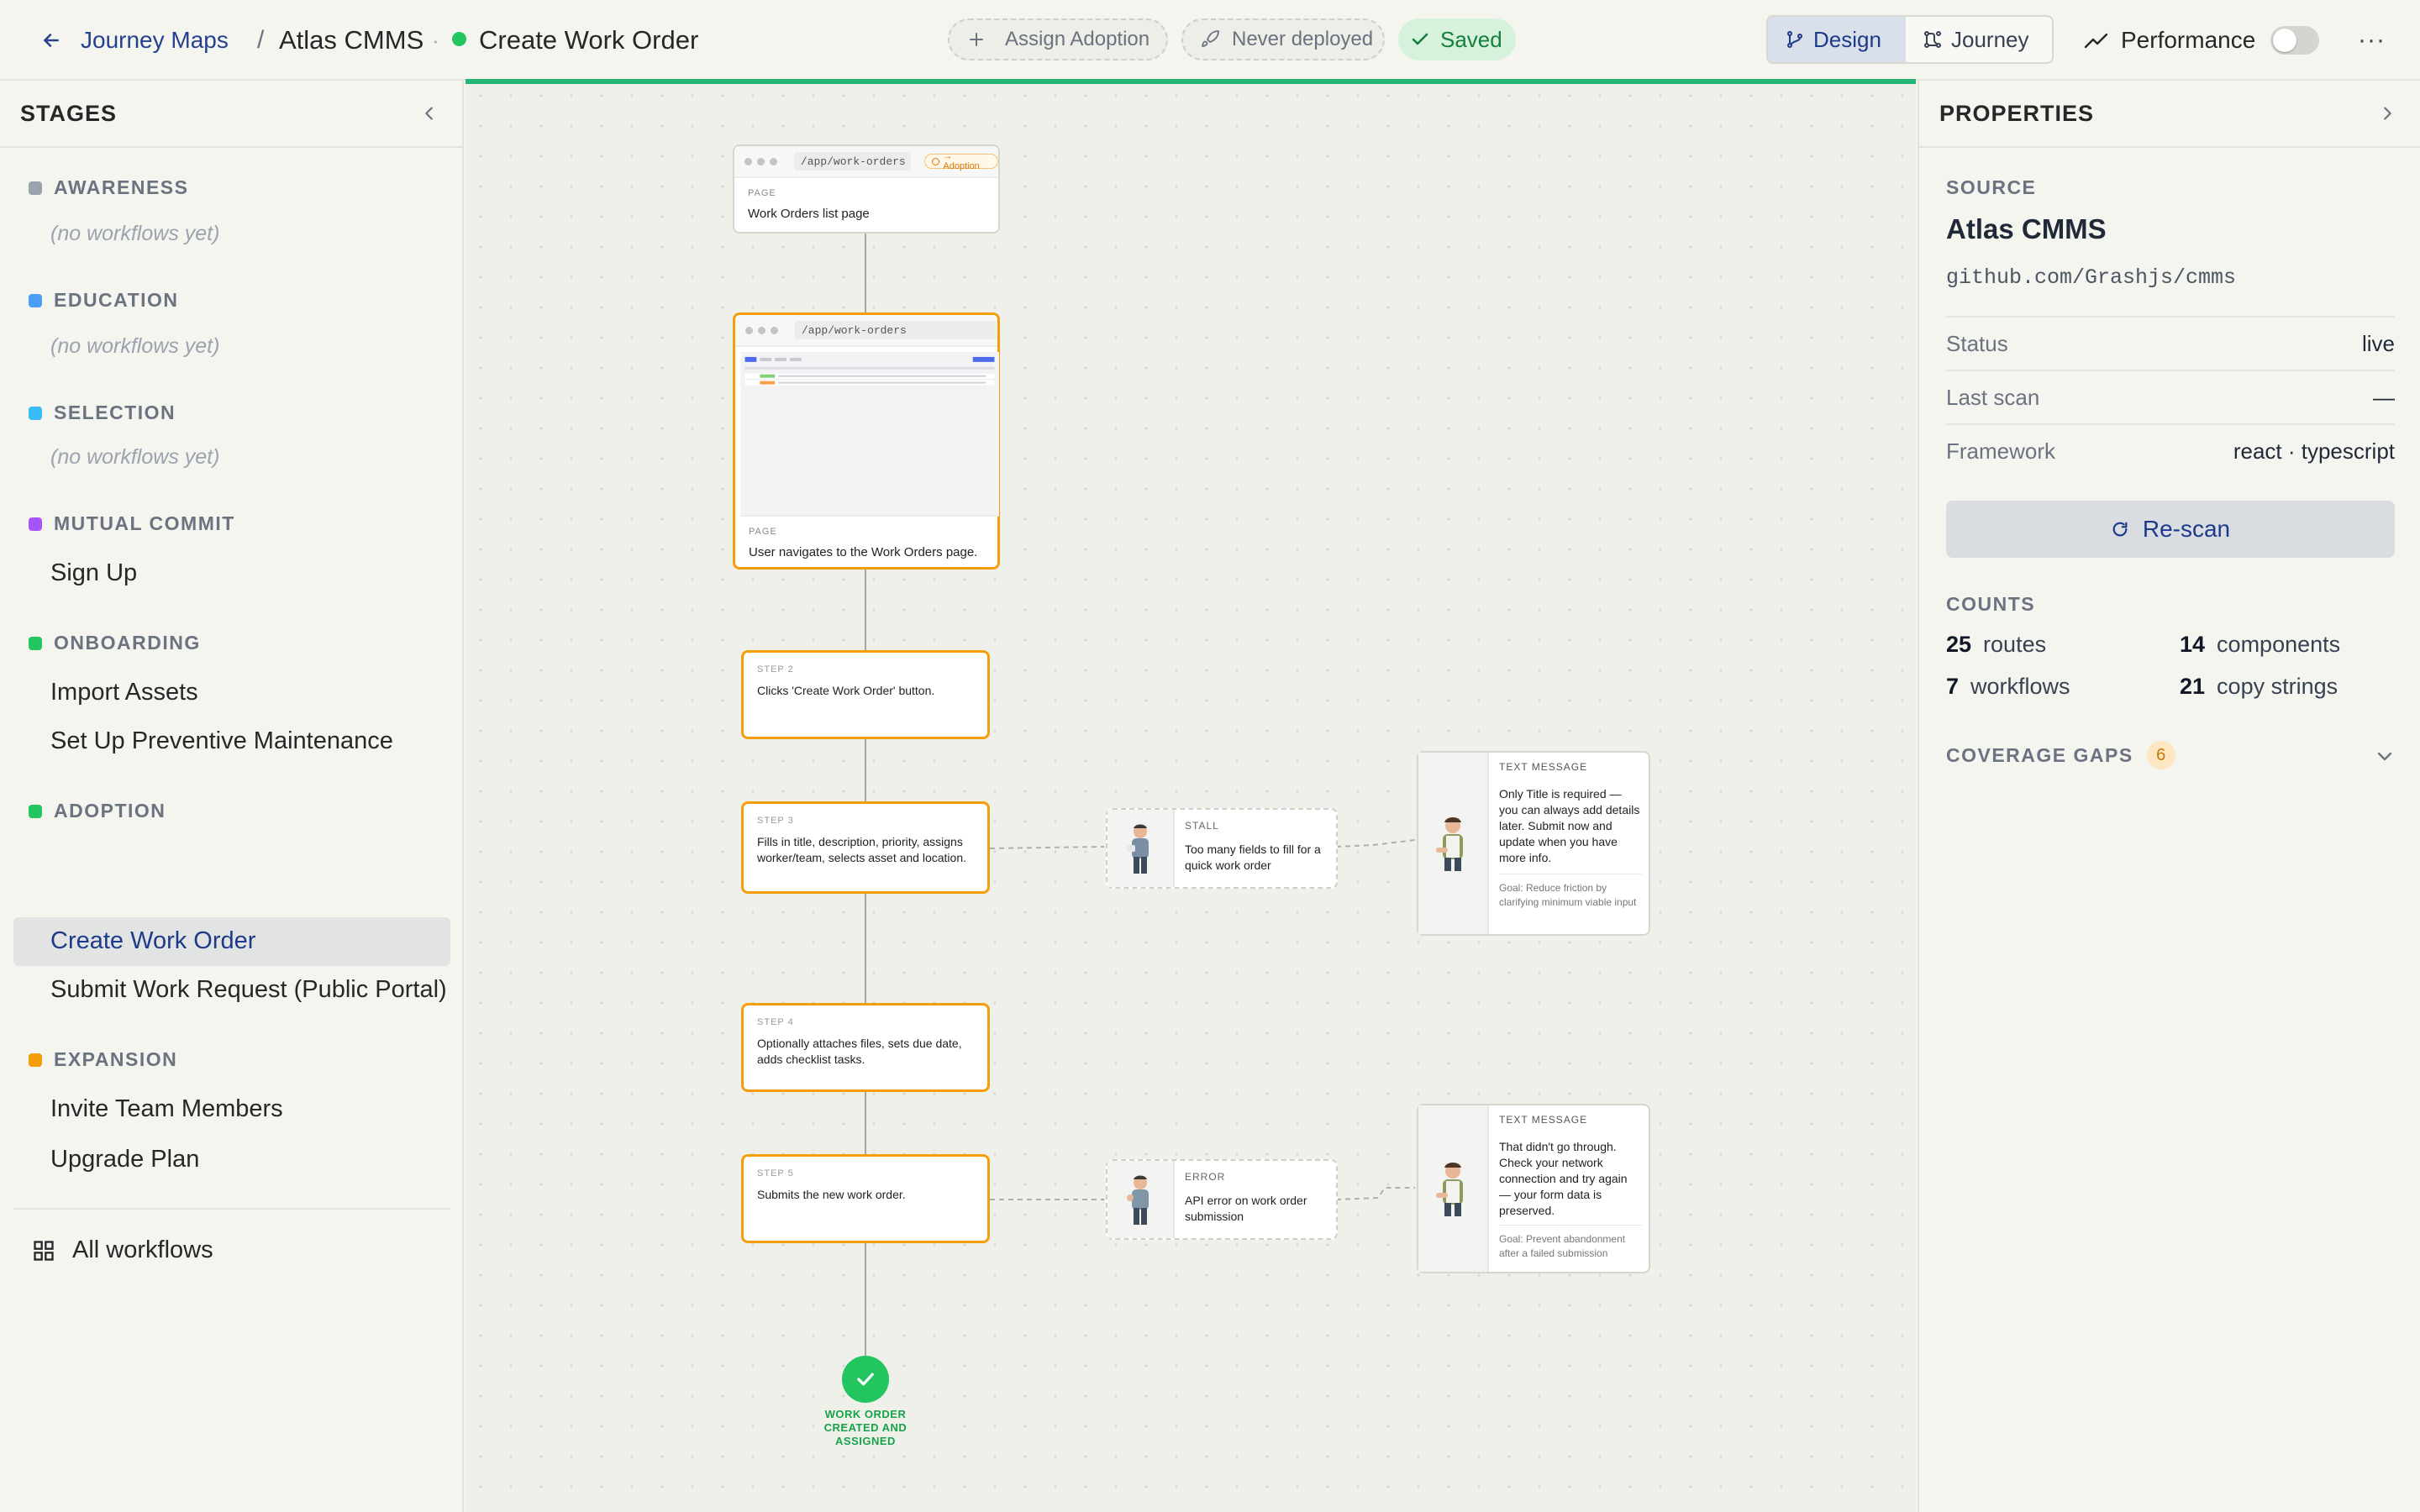 The image size is (2420, 1512). Describe the element at coordinates (44, 1250) in the screenshot. I see `grid-icon` at that location.